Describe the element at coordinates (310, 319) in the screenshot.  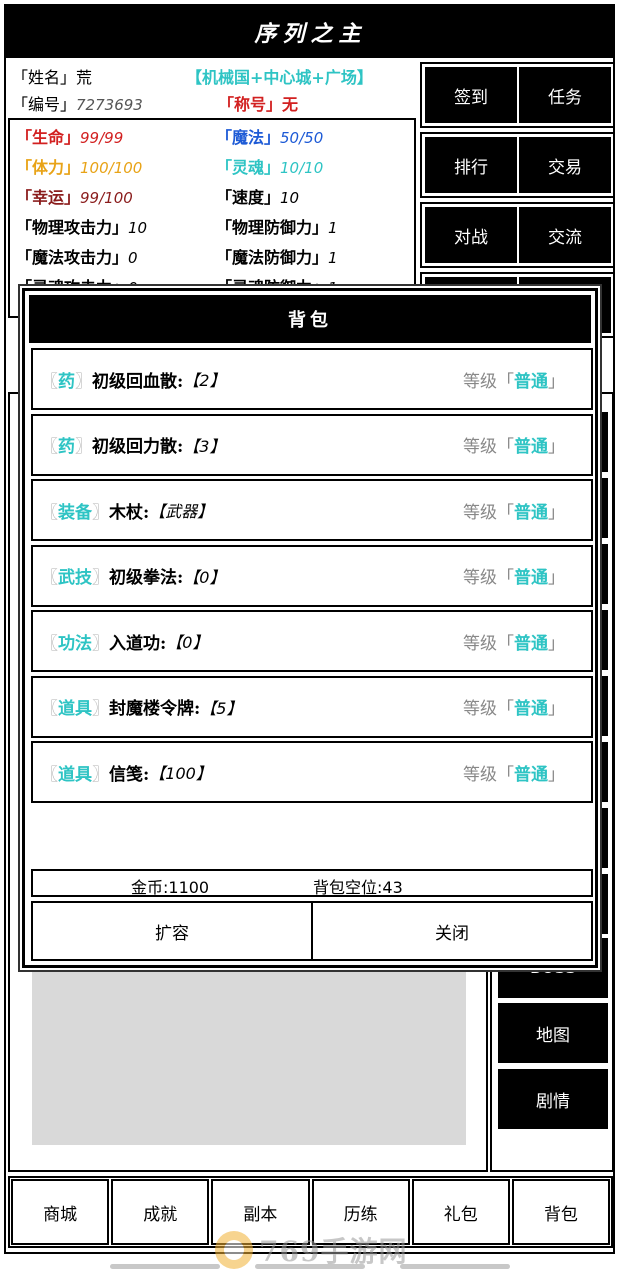
I see `bag-title: 背包` at that location.